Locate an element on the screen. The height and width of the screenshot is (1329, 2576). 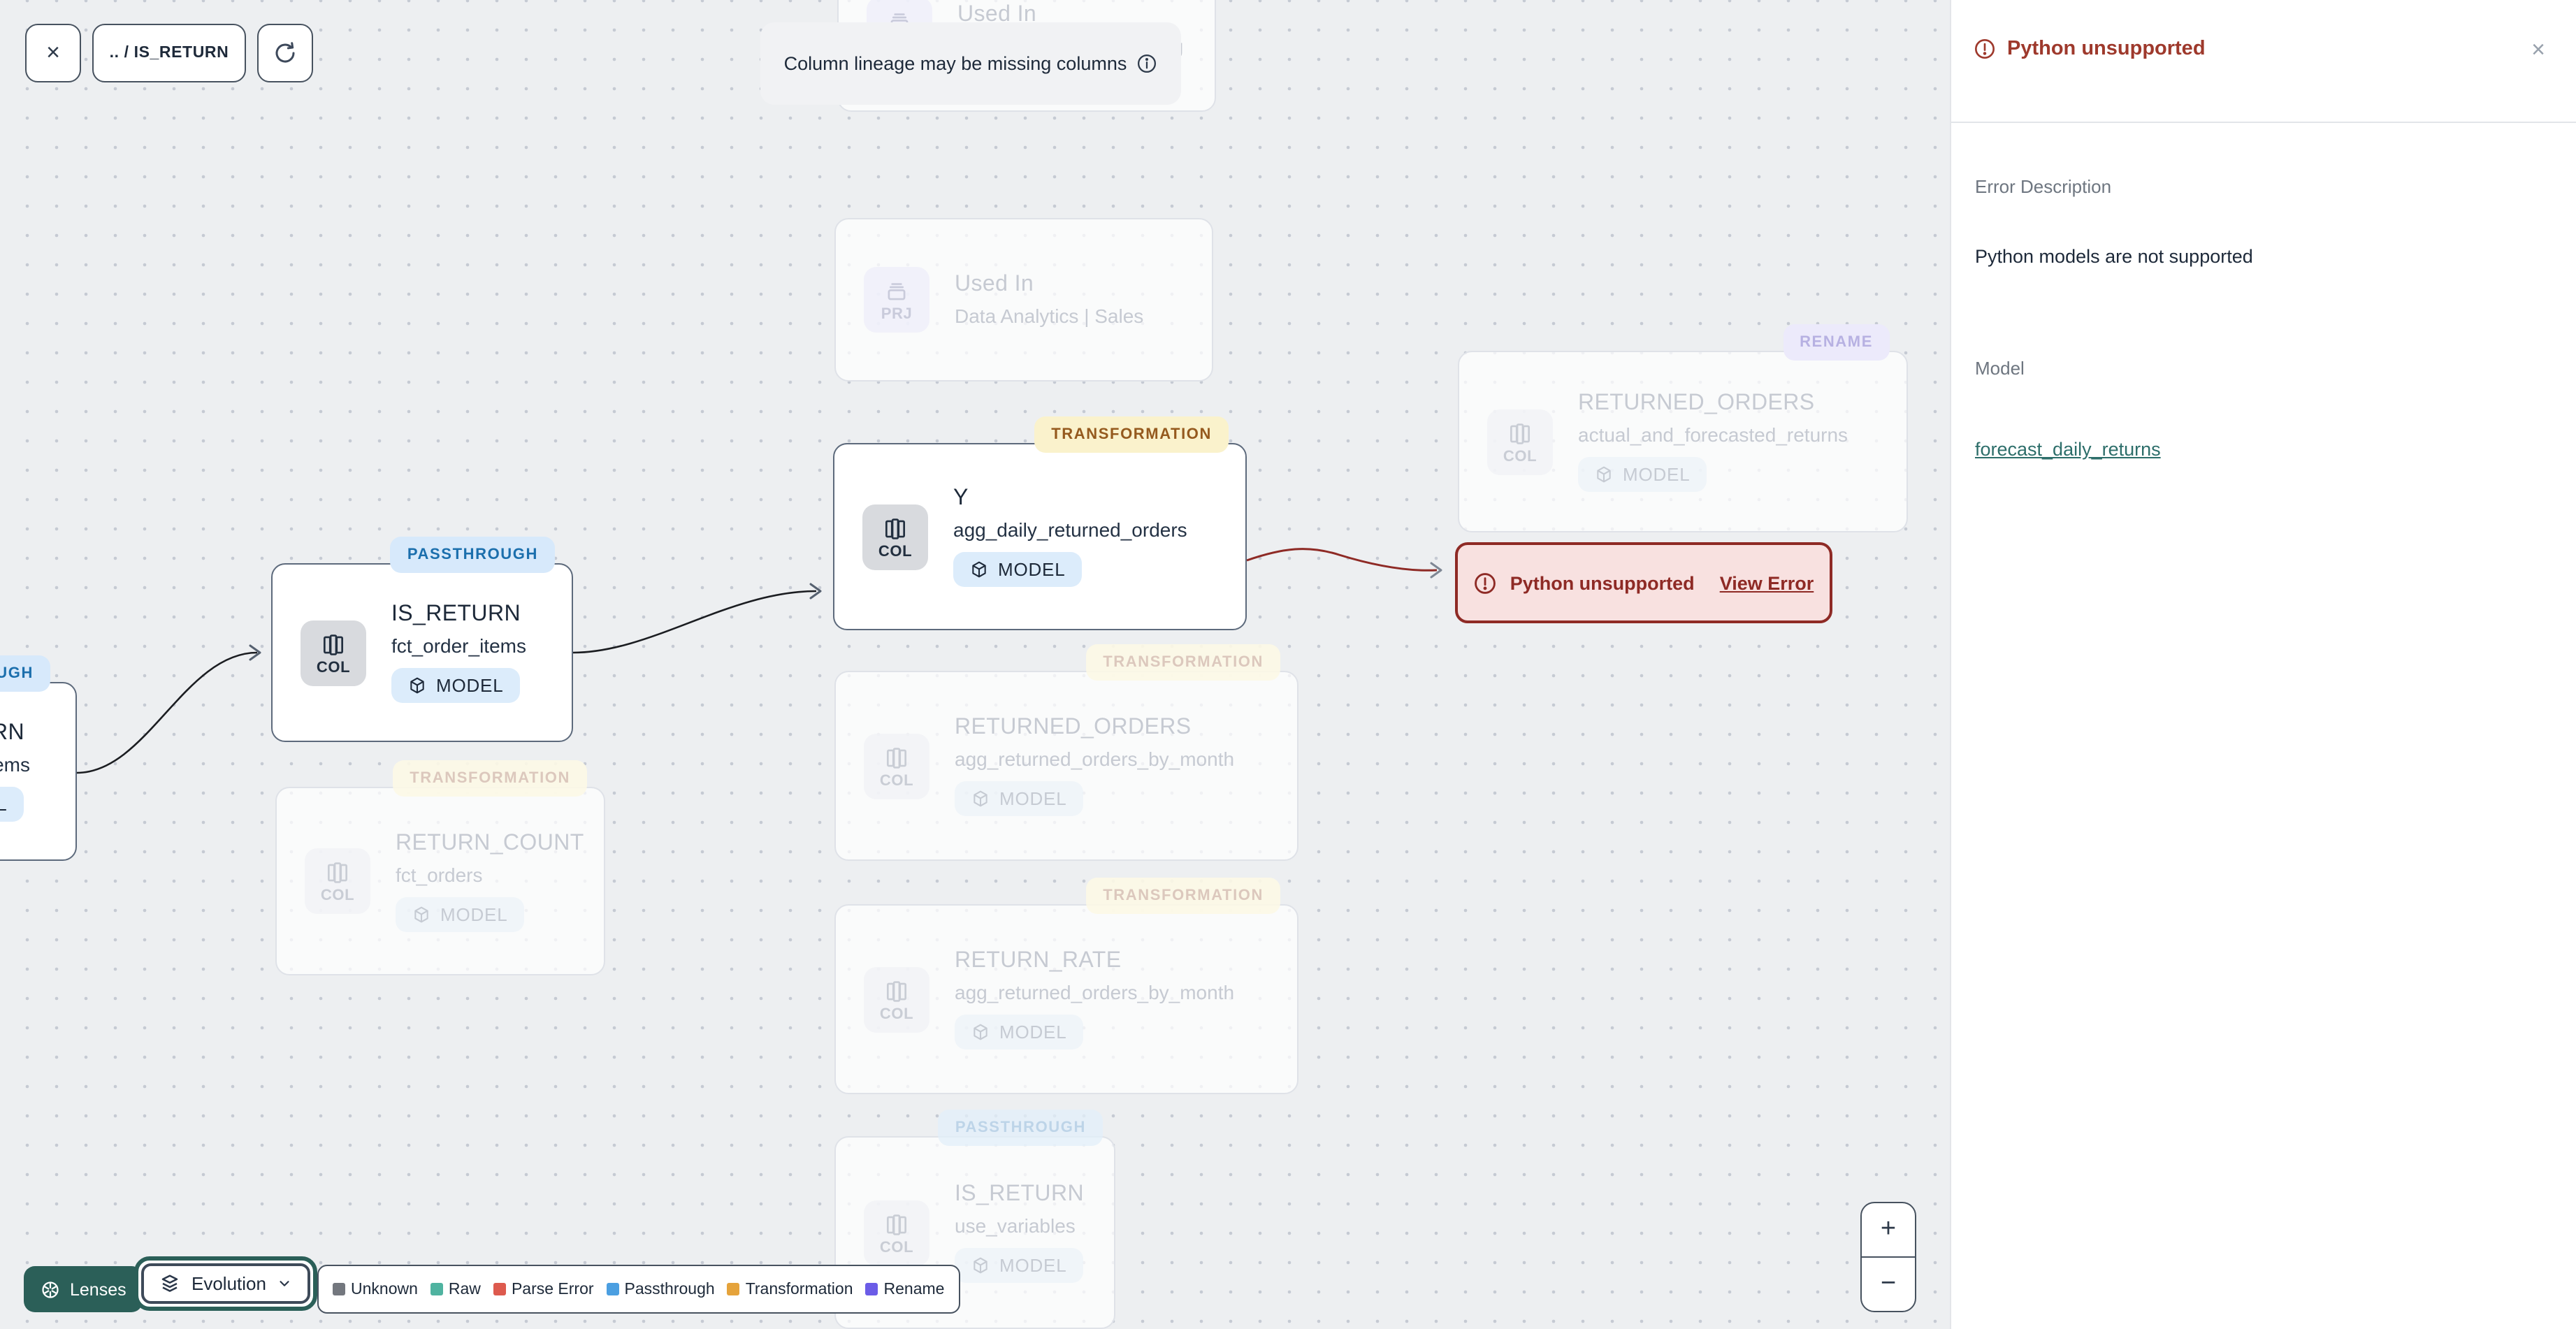
banner-text: Column lineage may be missing columns is located at coordinates (955, 63).